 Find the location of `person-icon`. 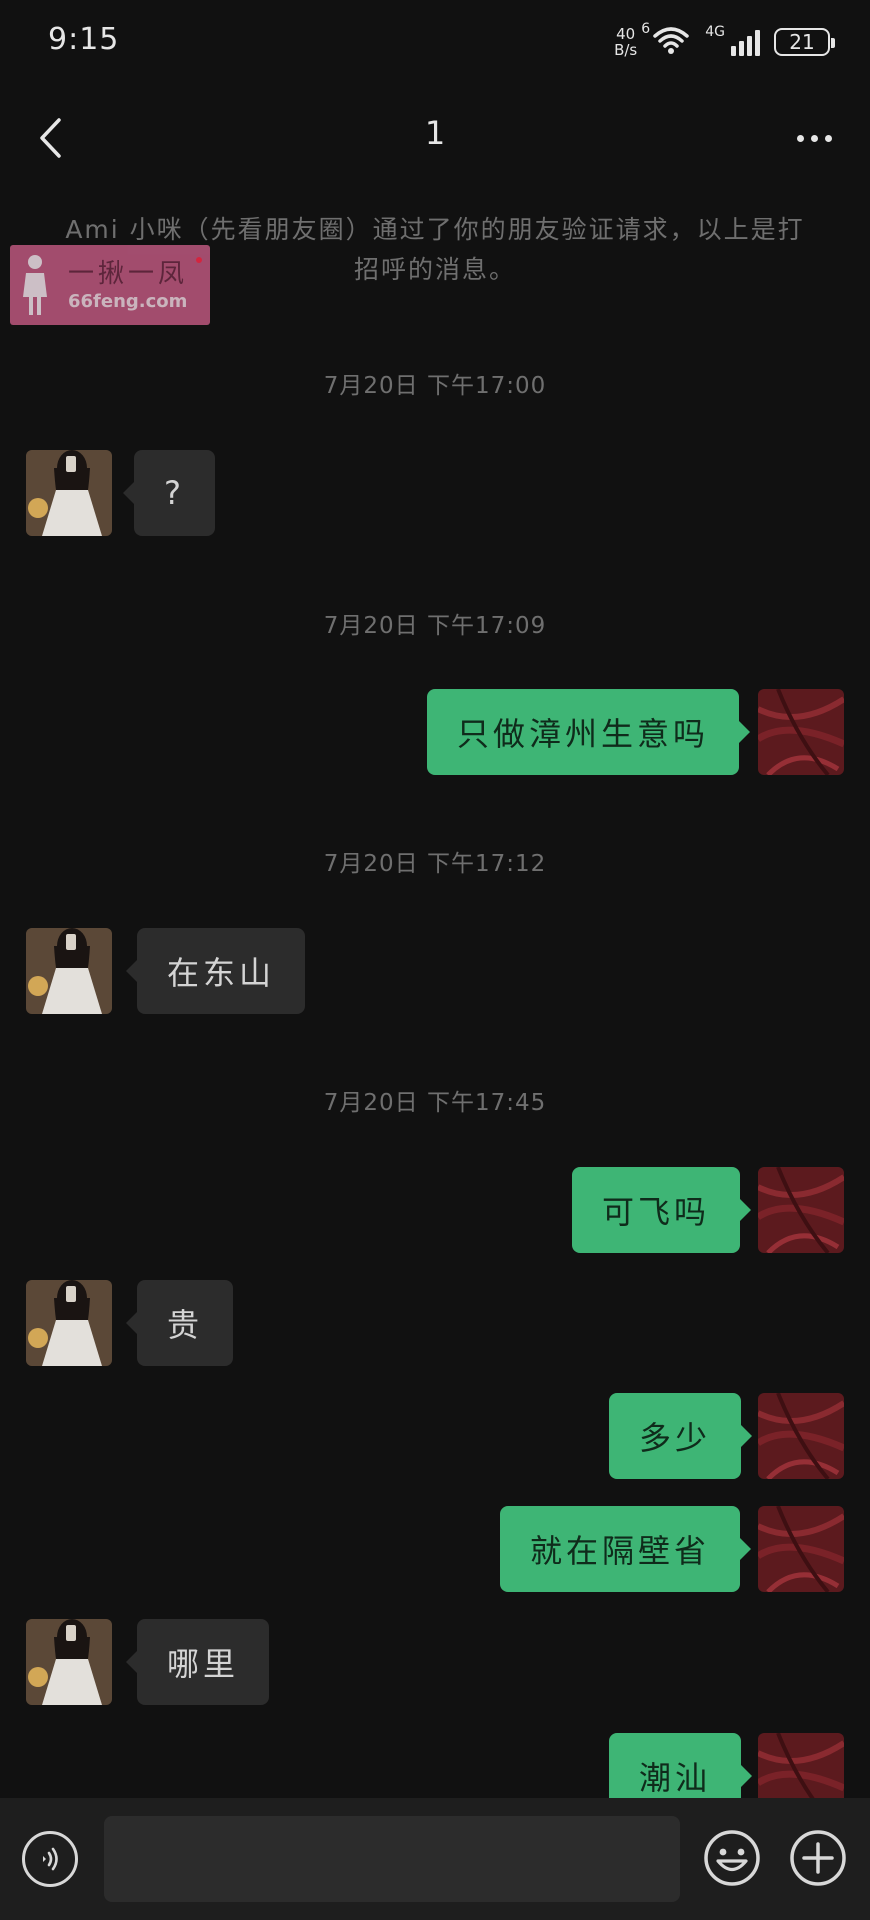

person-icon is located at coordinates (35, 285).